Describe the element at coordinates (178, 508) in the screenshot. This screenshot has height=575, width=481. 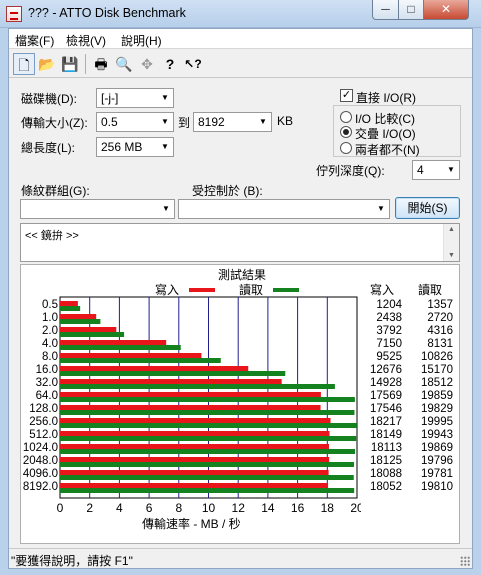
I see `x-tick-label: 8` at that location.